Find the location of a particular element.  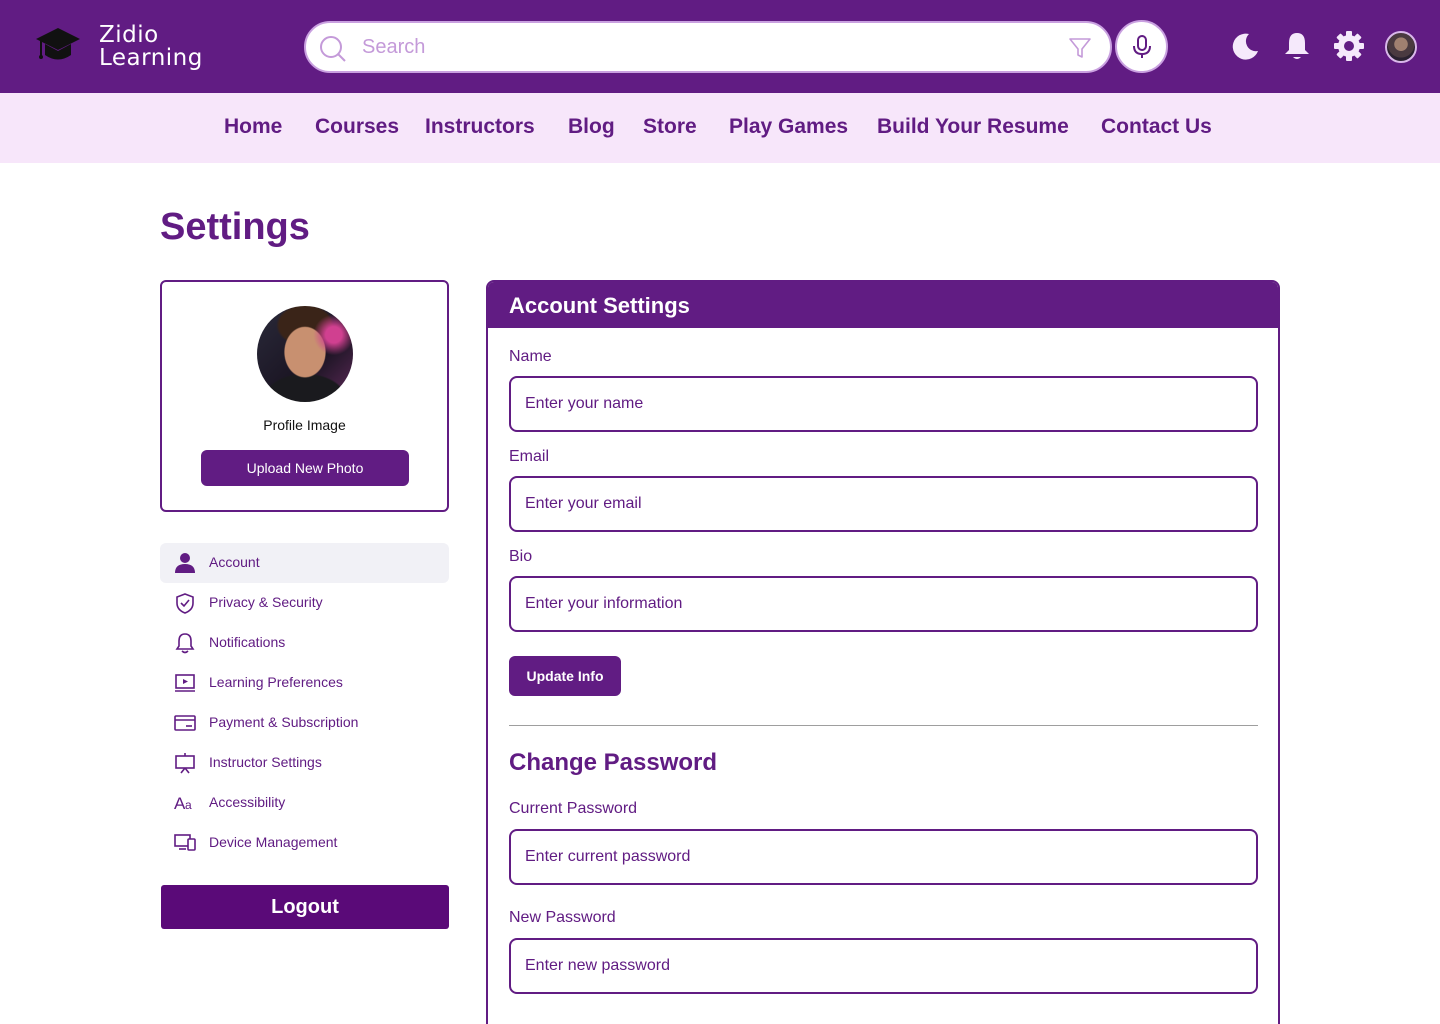

page-title: Settings is located at coordinates (235, 227).